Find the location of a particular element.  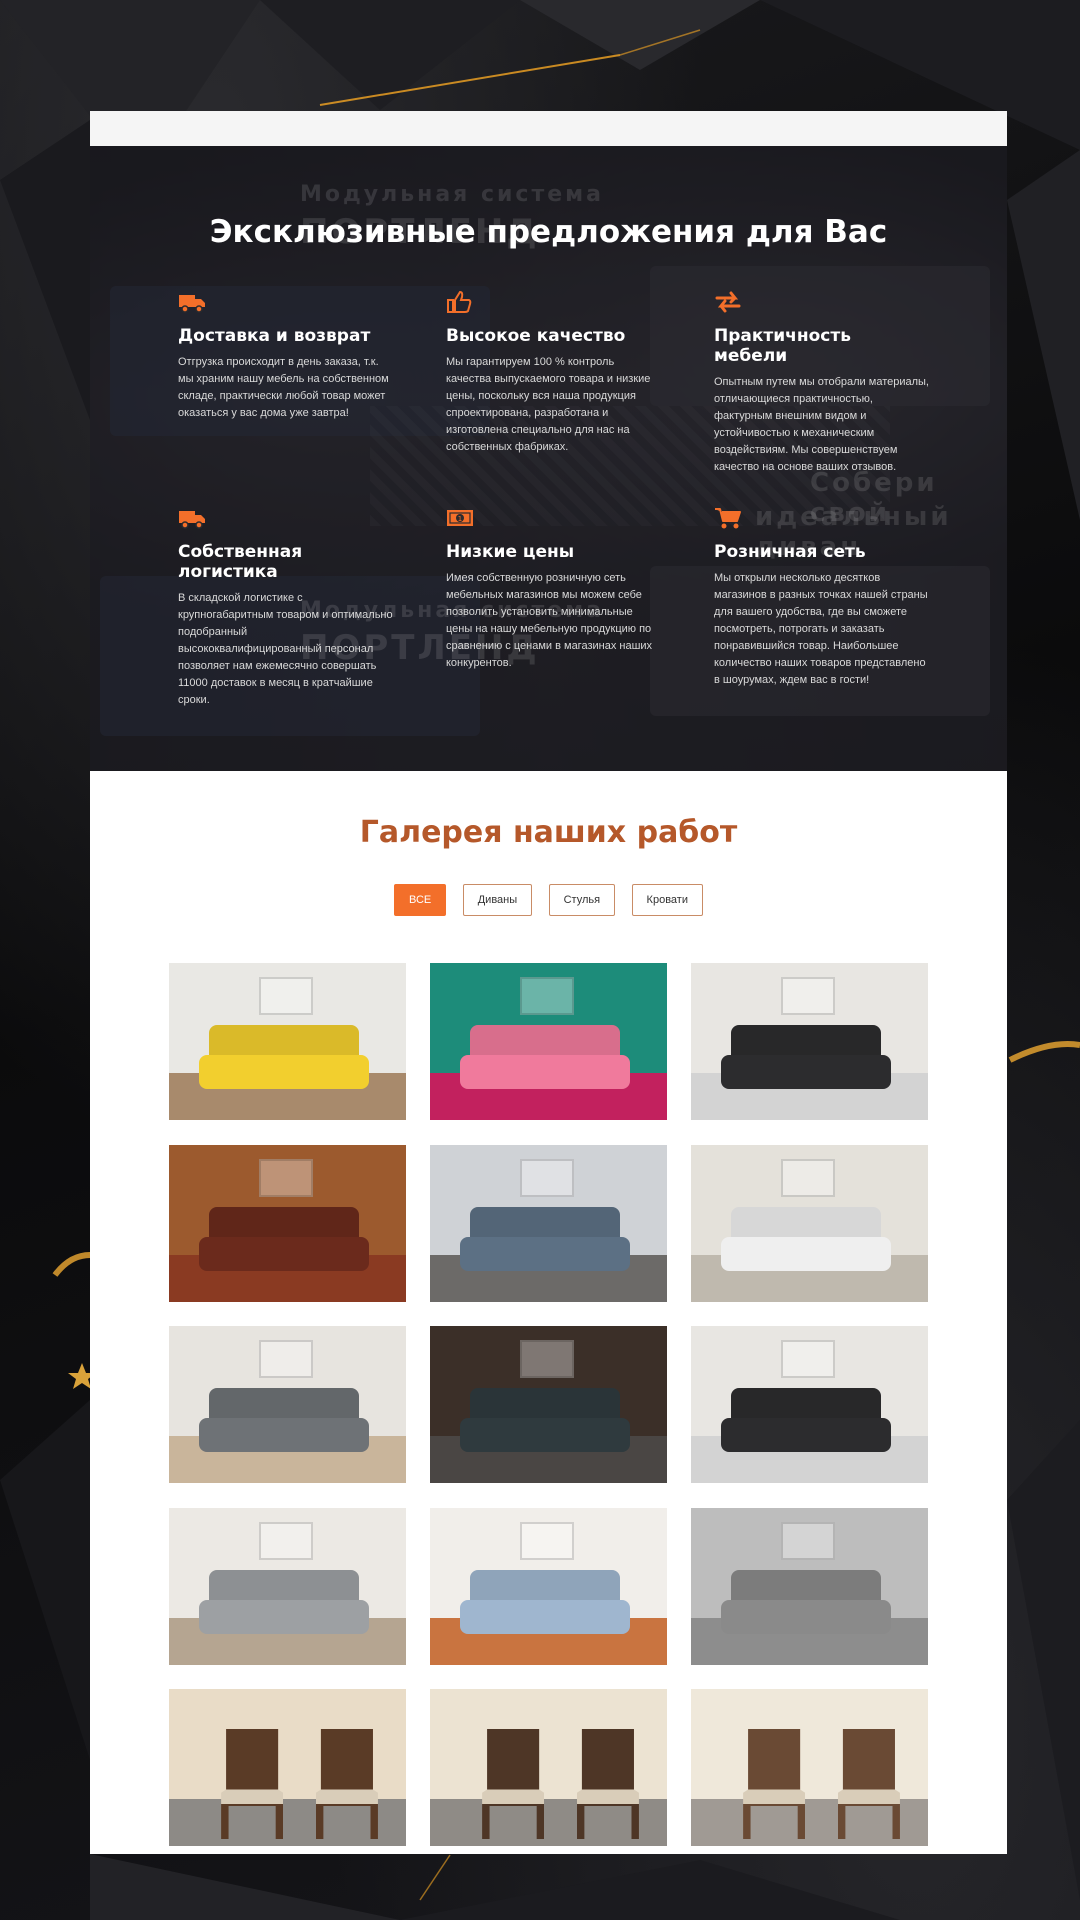

offers-title: Эксклюзивные предложения для Вас is located at coordinates (548, 232).